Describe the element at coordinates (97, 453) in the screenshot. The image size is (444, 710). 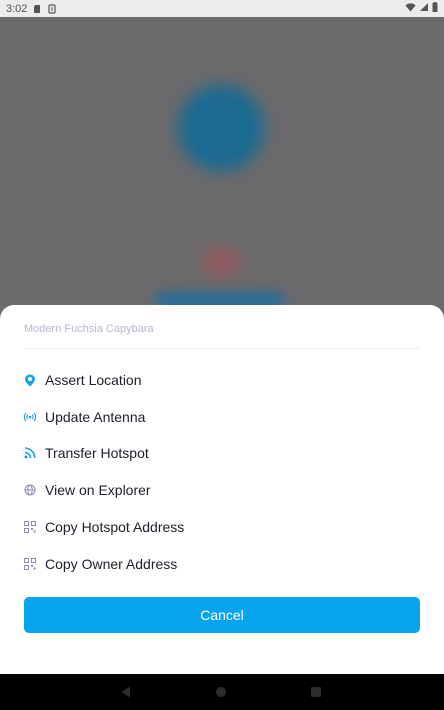
I see `menu-item-label: Transfer Hotspot` at that location.